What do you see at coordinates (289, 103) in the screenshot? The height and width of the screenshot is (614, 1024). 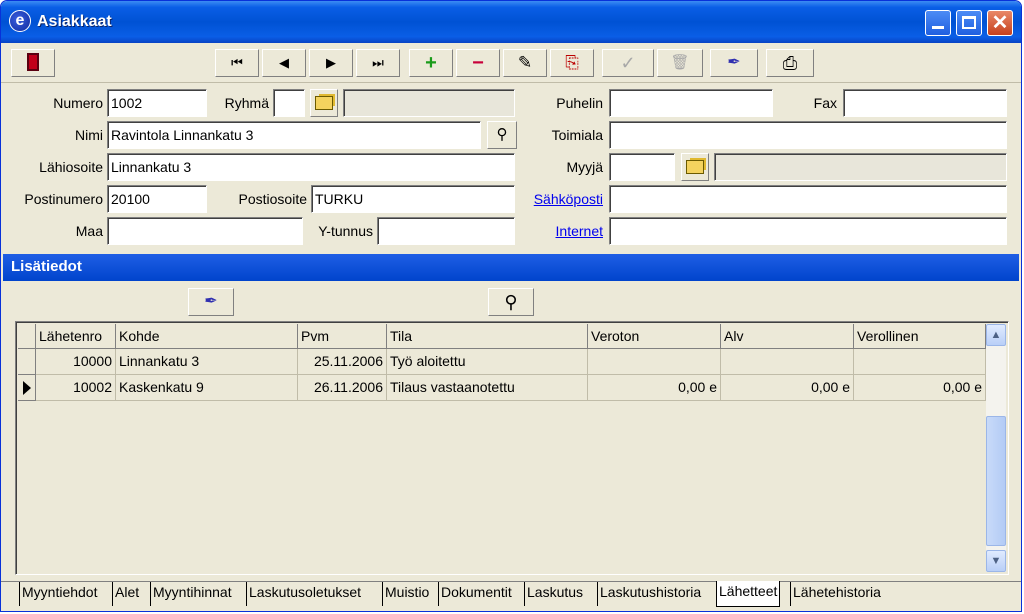 I see `ryhma-field` at bounding box center [289, 103].